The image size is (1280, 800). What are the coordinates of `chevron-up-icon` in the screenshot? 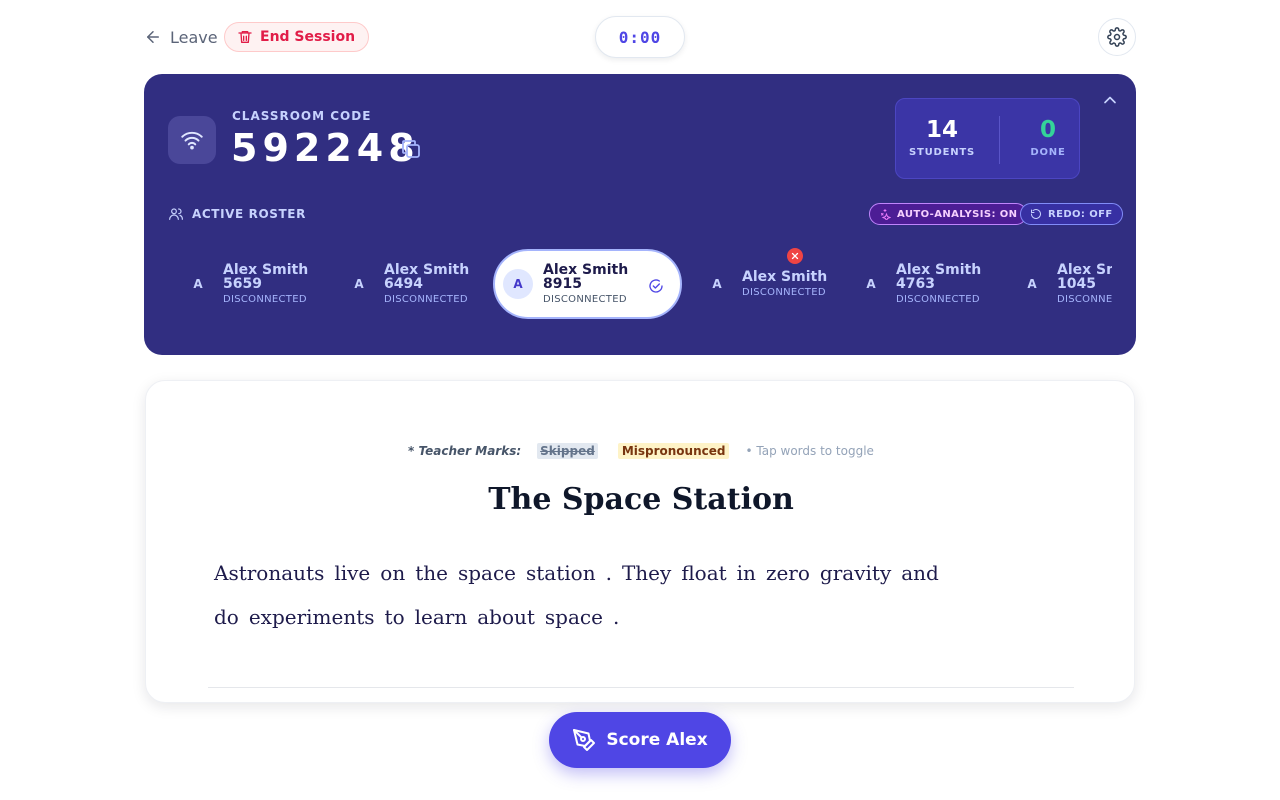 It's located at (1110, 100).